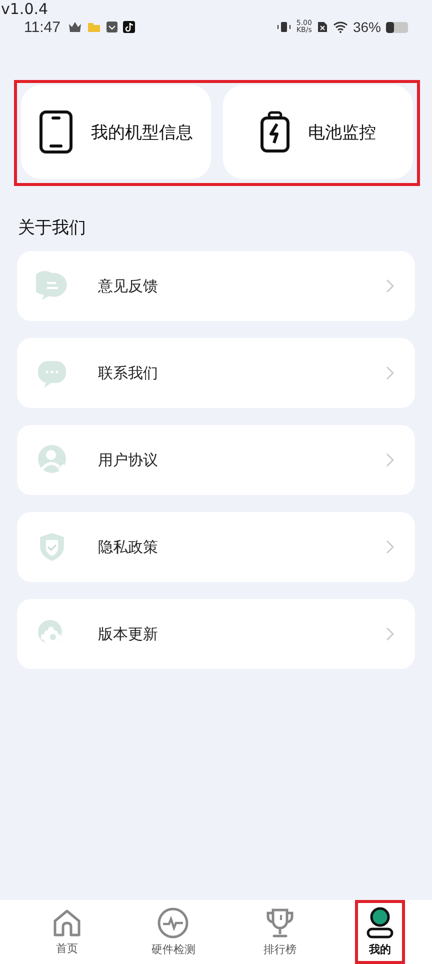 Image resolution: width=432 pixels, height=964 pixels. I want to click on pulse-icon, so click(173, 923).